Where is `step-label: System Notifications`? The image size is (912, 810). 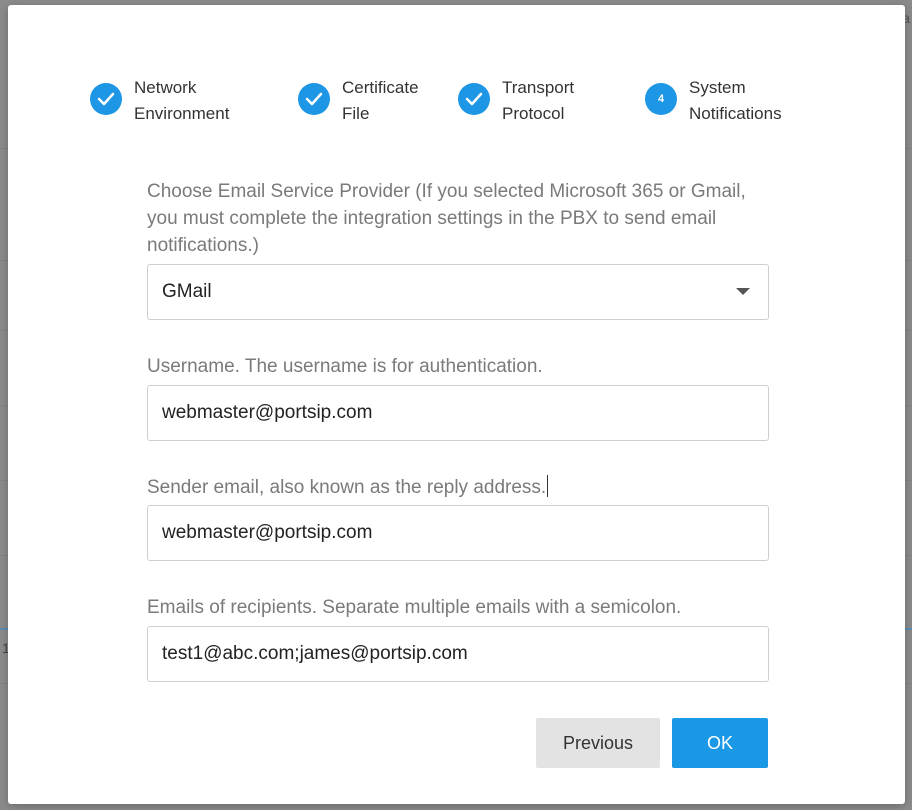 step-label: System Notifications is located at coordinates (754, 101).